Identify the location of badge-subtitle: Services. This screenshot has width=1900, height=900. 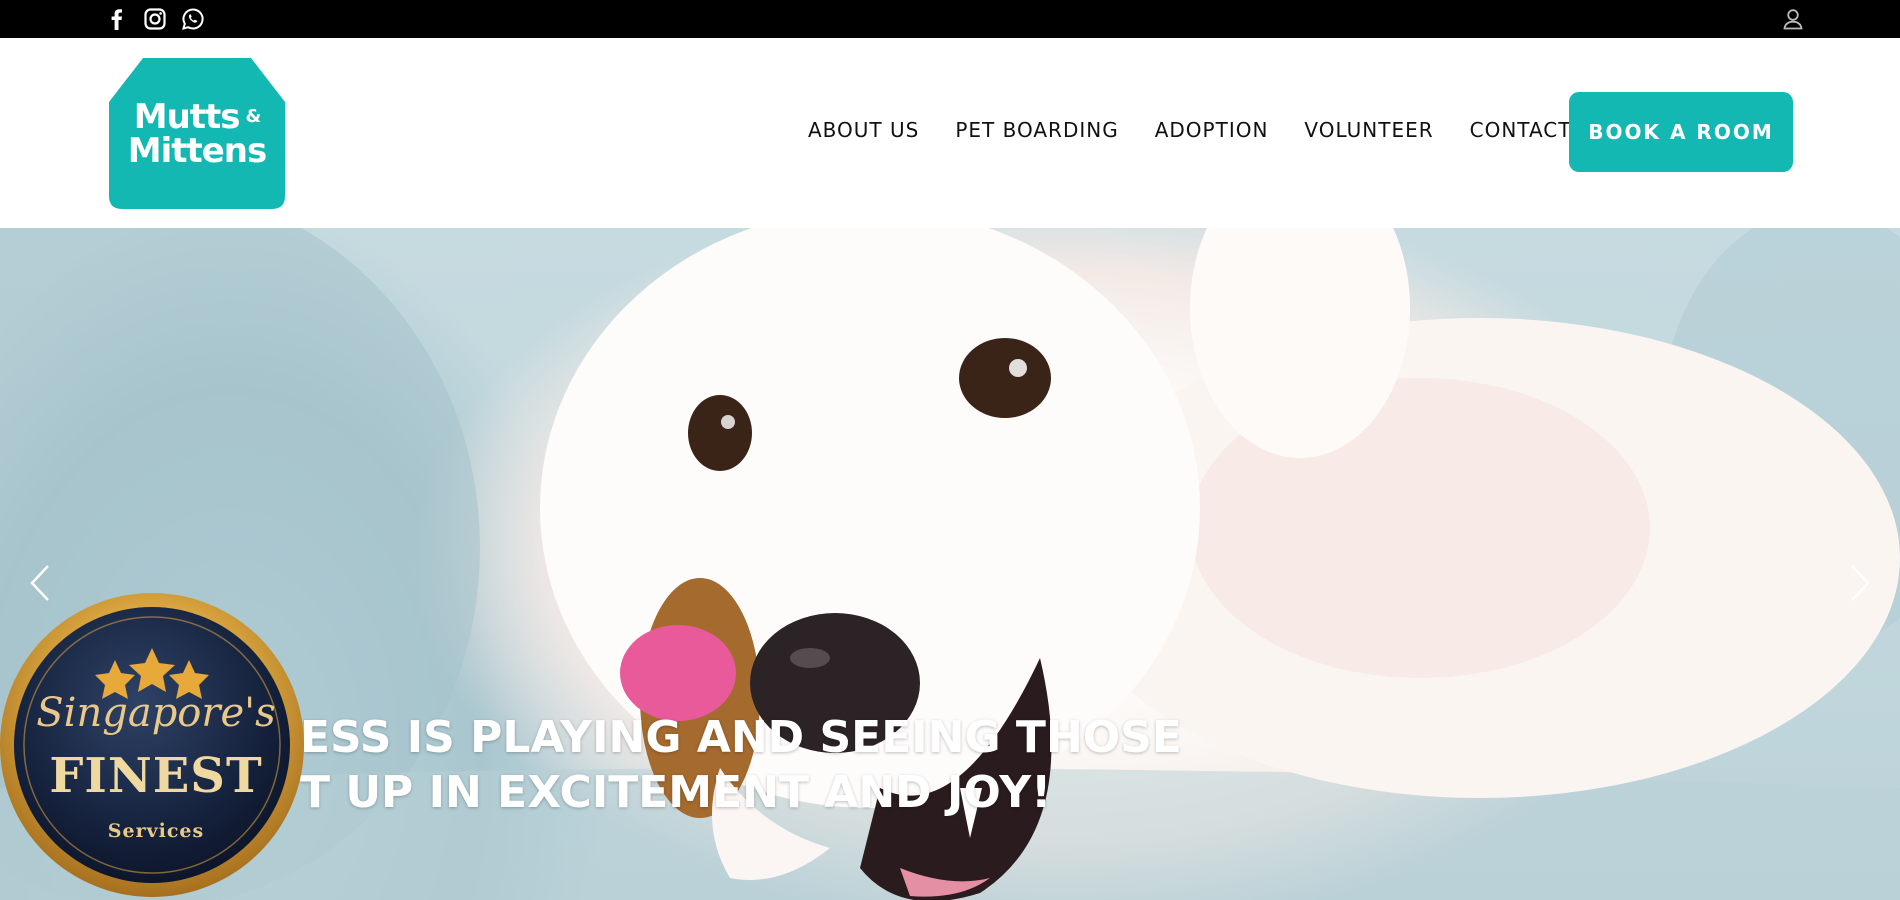
(156, 831).